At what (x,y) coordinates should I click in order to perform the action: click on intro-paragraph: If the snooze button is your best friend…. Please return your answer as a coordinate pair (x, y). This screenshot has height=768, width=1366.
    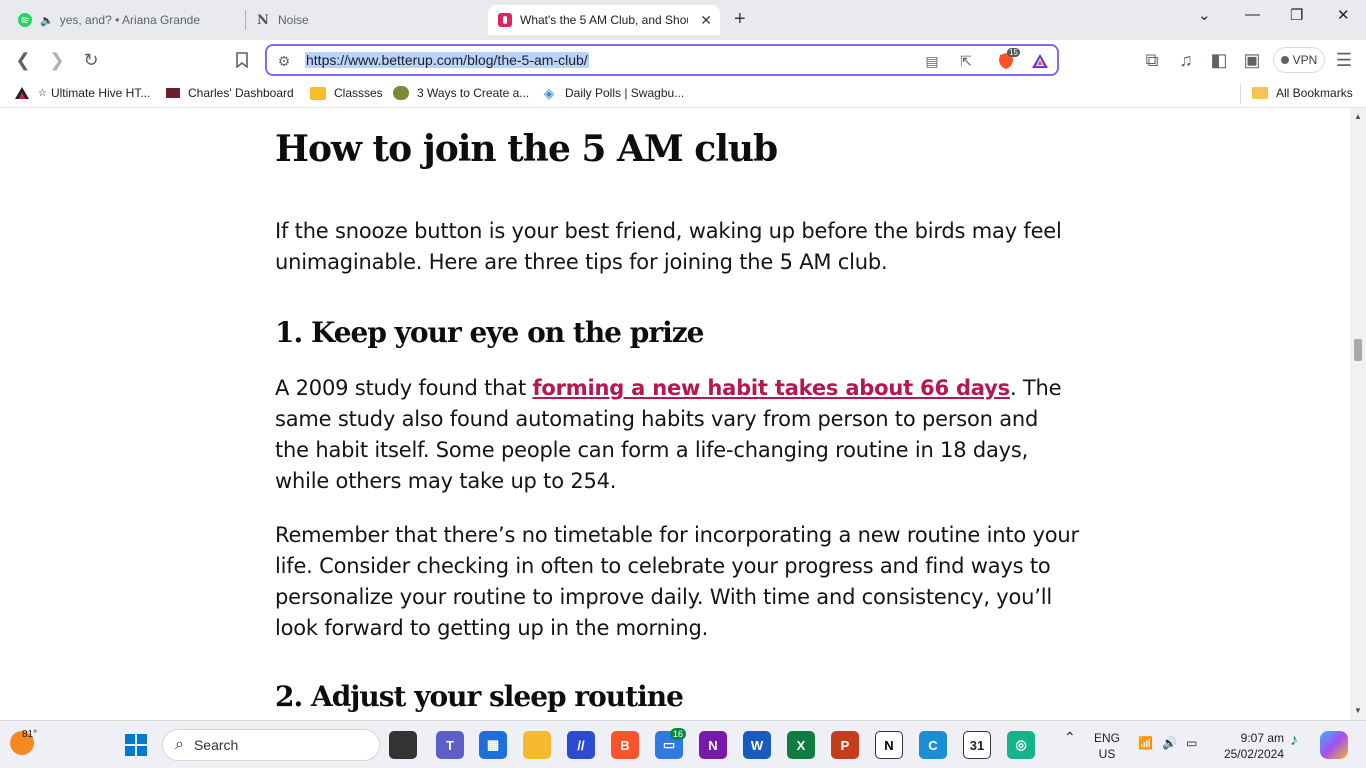
    Looking at the image, I should click on (668, 246).